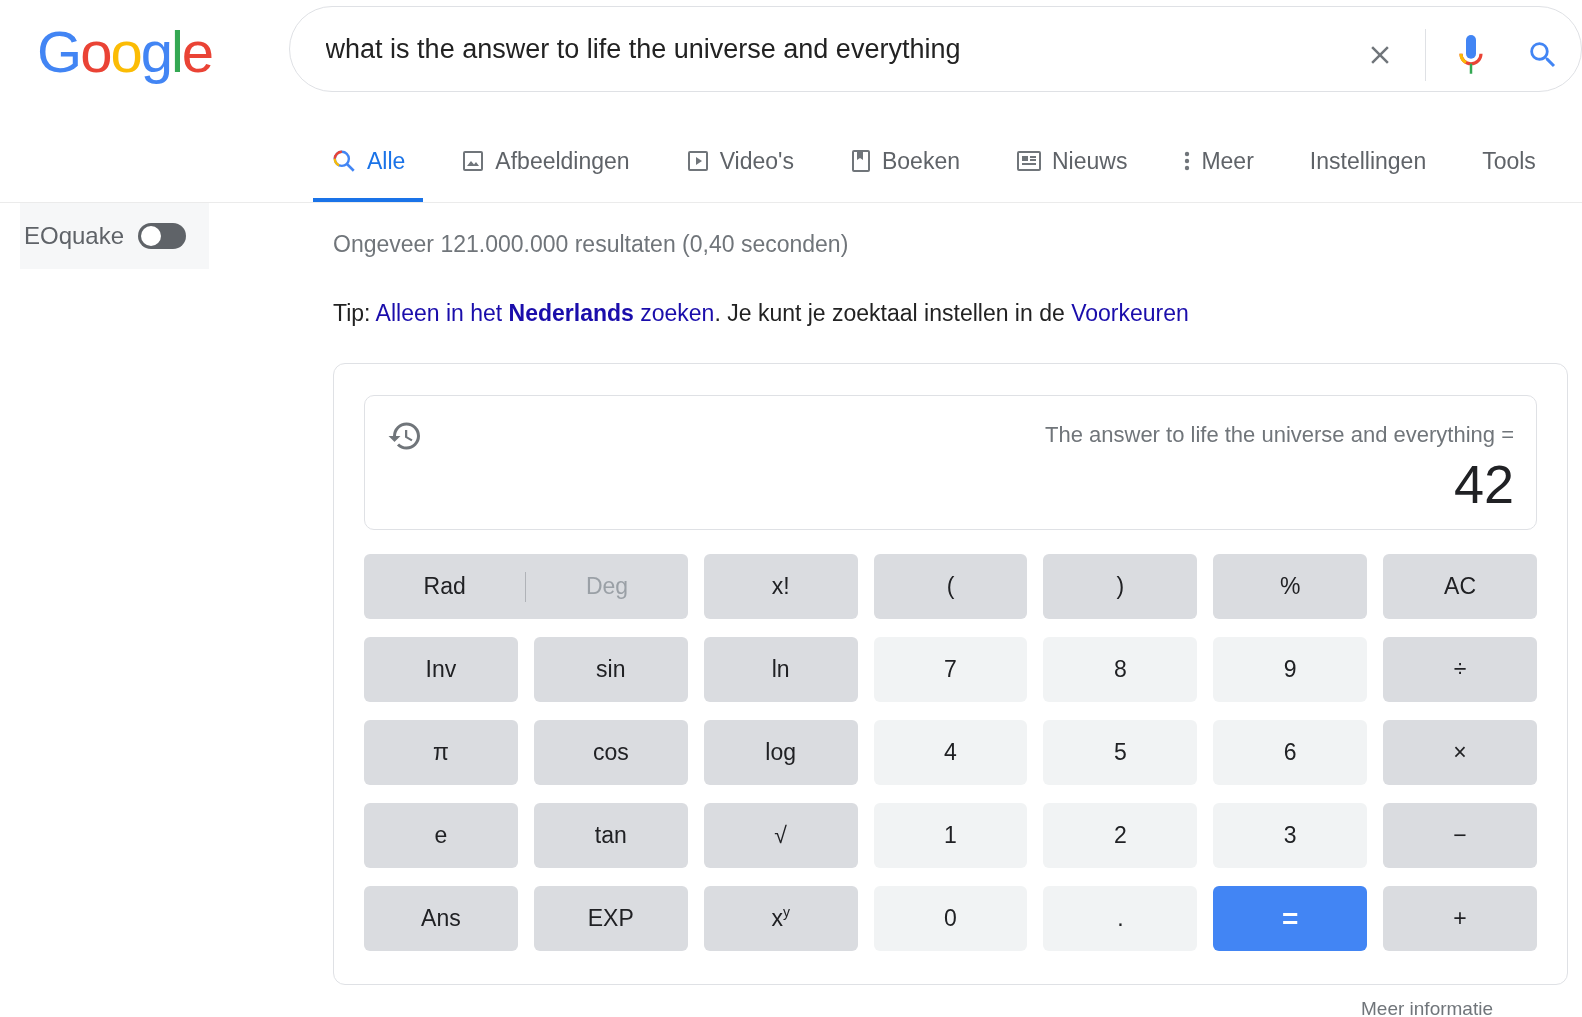 The height and width of the screenshot is (1017, 1582). I want to click on image-icon, so click(473, 161).